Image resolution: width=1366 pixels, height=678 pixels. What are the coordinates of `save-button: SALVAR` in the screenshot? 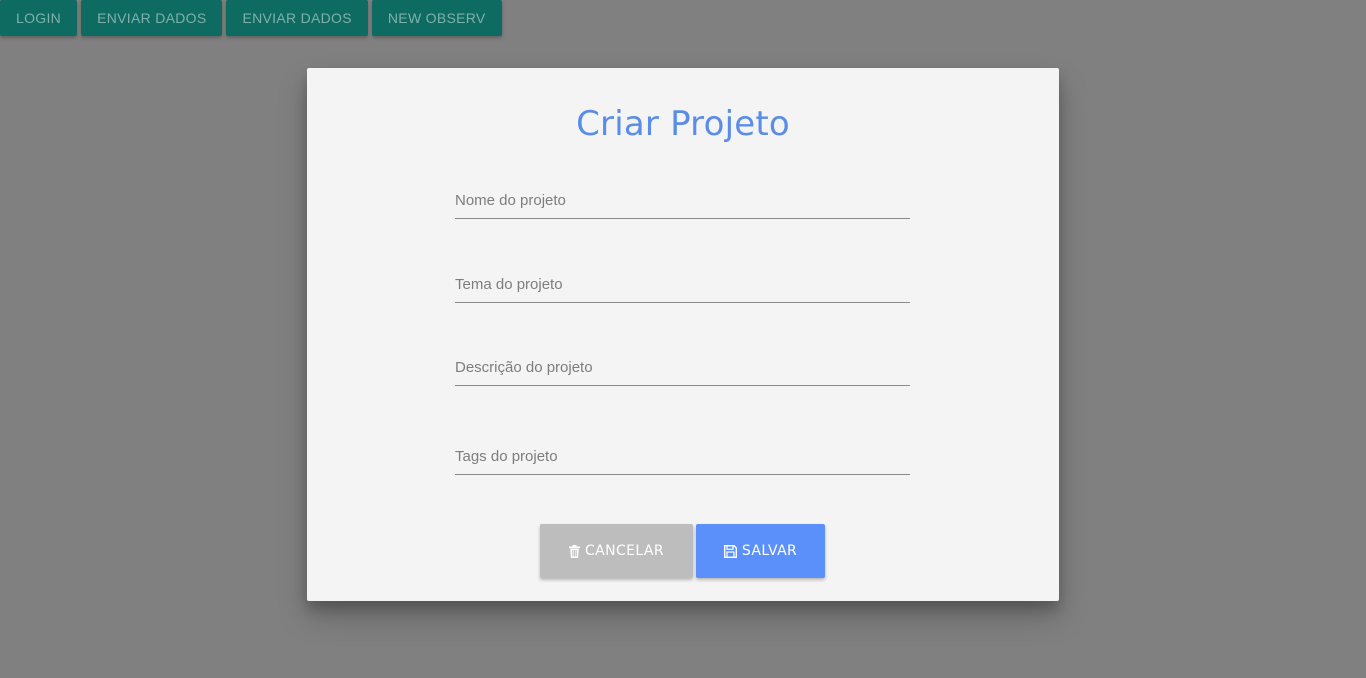 It's located at (760, 551).